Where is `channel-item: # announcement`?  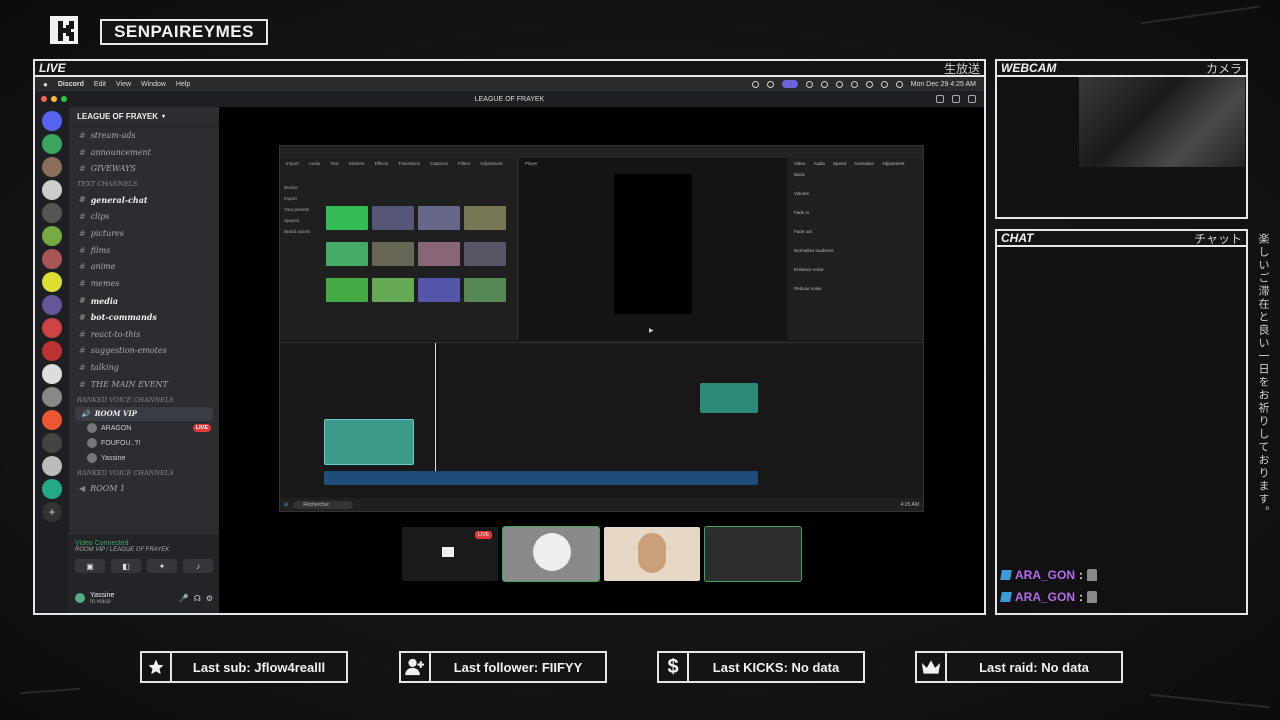 channel-item: # announcement is located at coordinates (144, 152).